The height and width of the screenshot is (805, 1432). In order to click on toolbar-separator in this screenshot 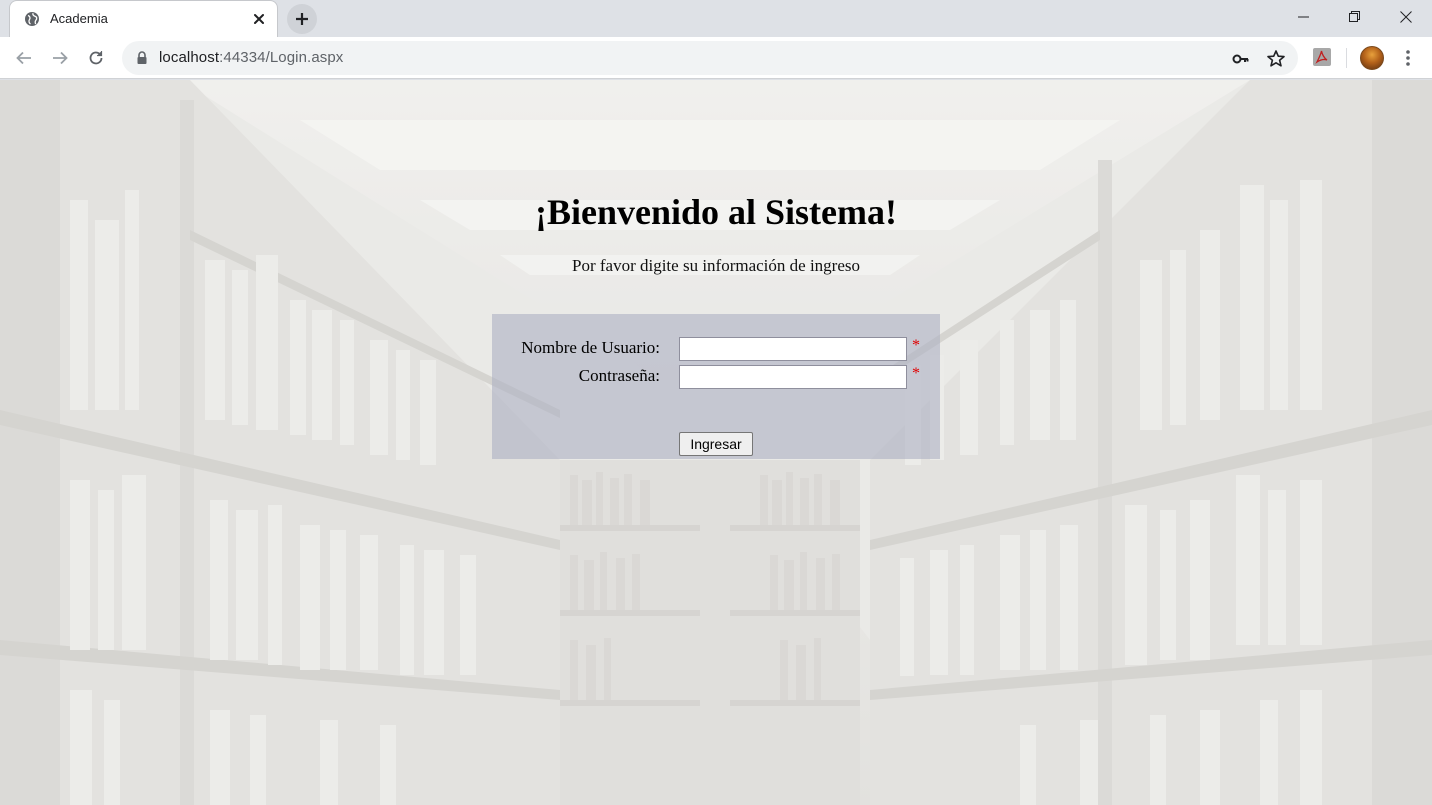, I will do `click(1346, 58)`.